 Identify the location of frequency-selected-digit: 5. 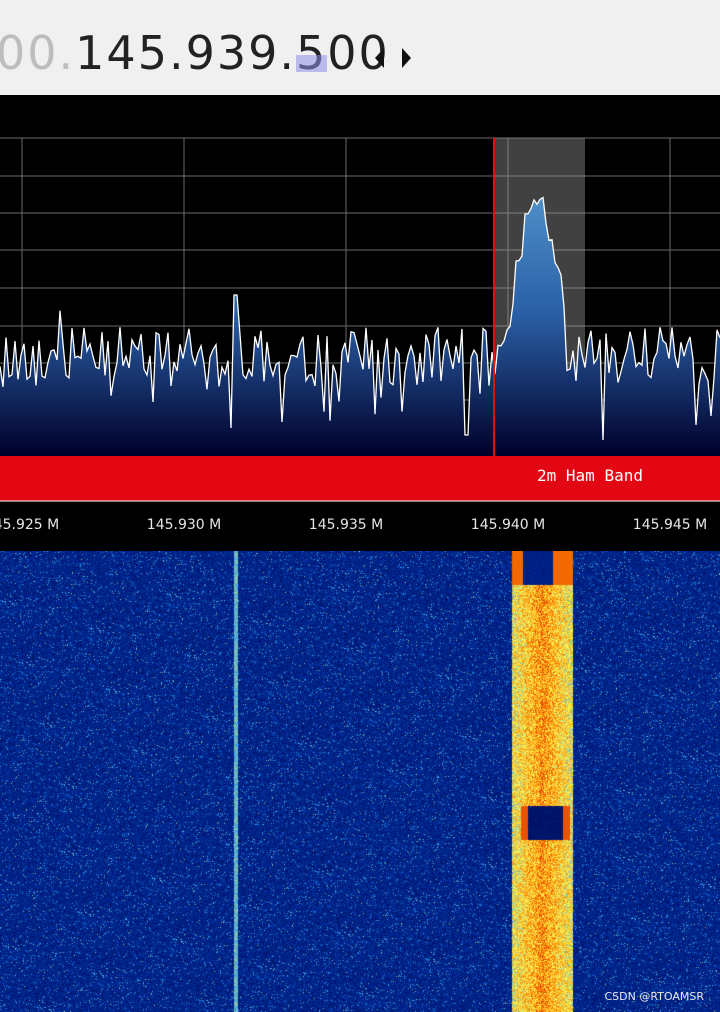
(312, 53).